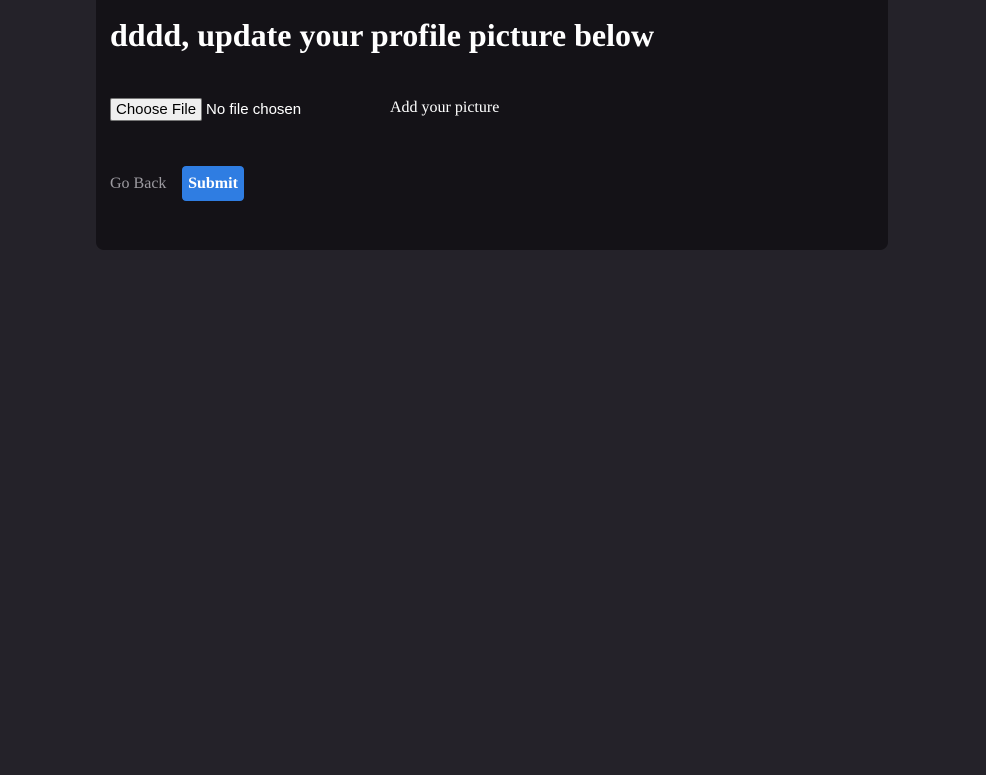 The image size is (986, 775). What do you see at coordinates (213, 183) in the screenshot?
I see `submit-button: Submit` at bounding box center [213, 183].